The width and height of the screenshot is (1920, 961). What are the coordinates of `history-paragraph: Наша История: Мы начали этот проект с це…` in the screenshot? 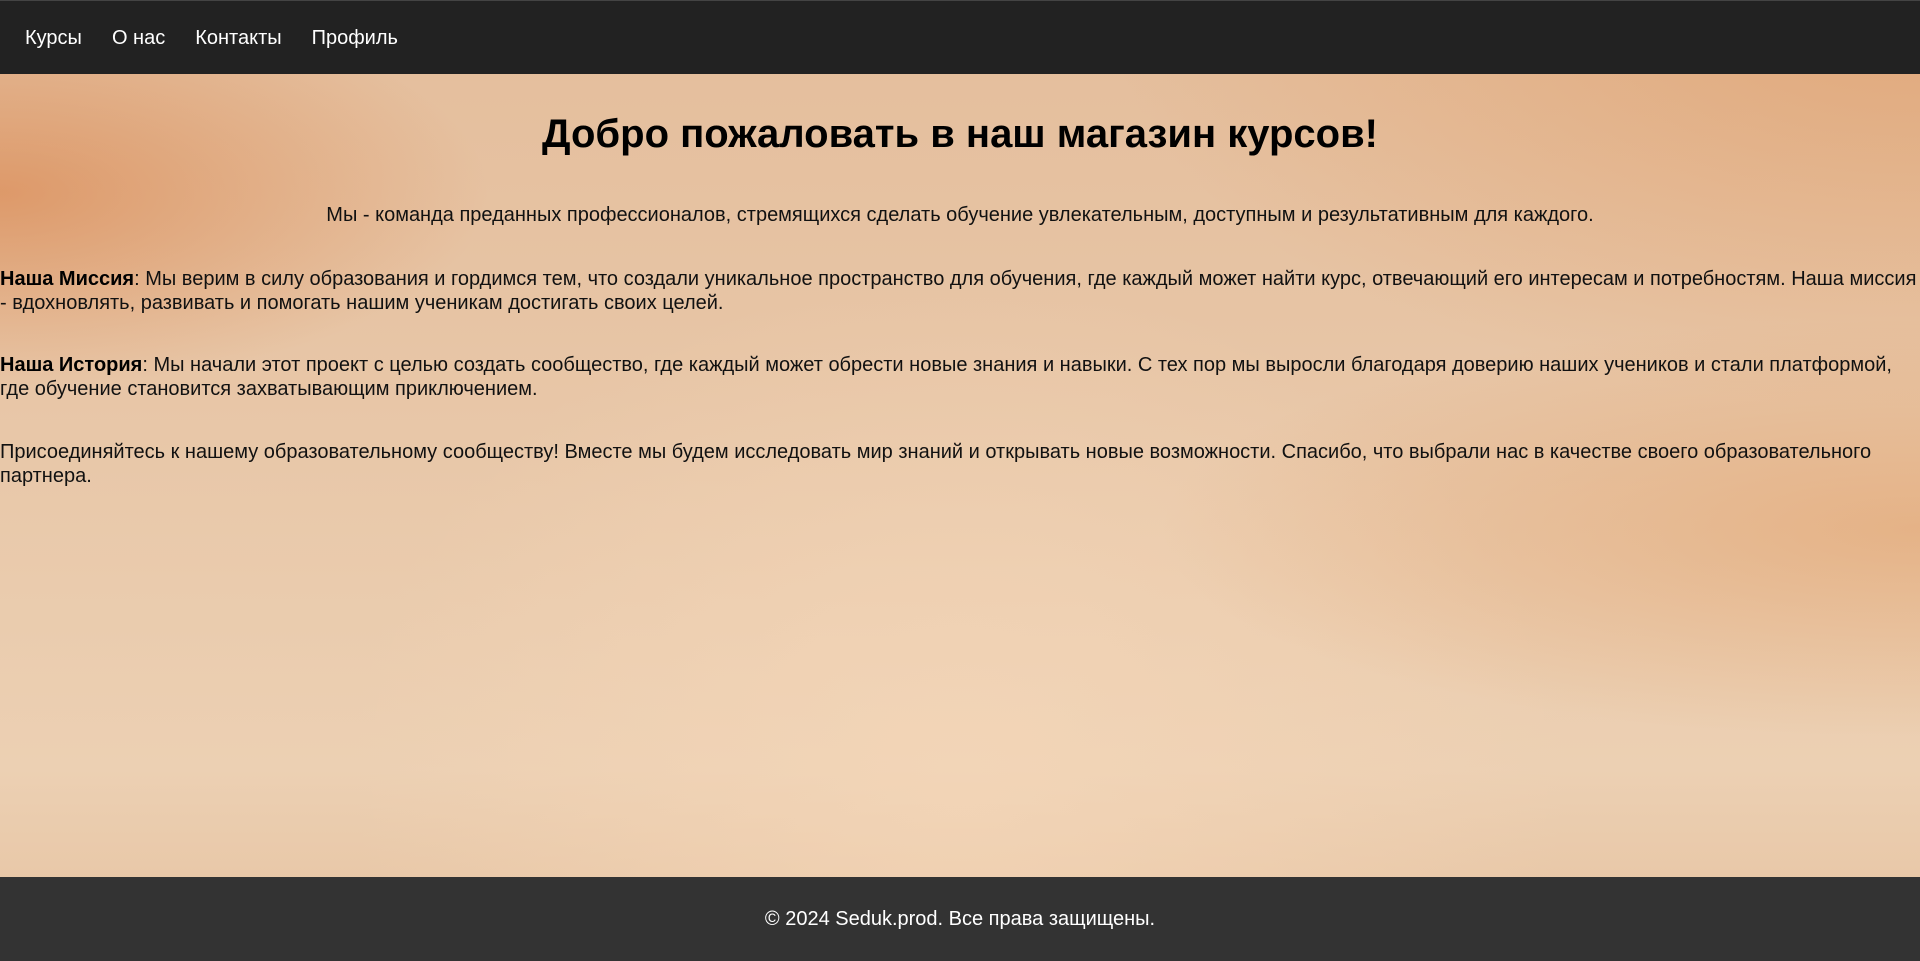 It's located at (960, 377).